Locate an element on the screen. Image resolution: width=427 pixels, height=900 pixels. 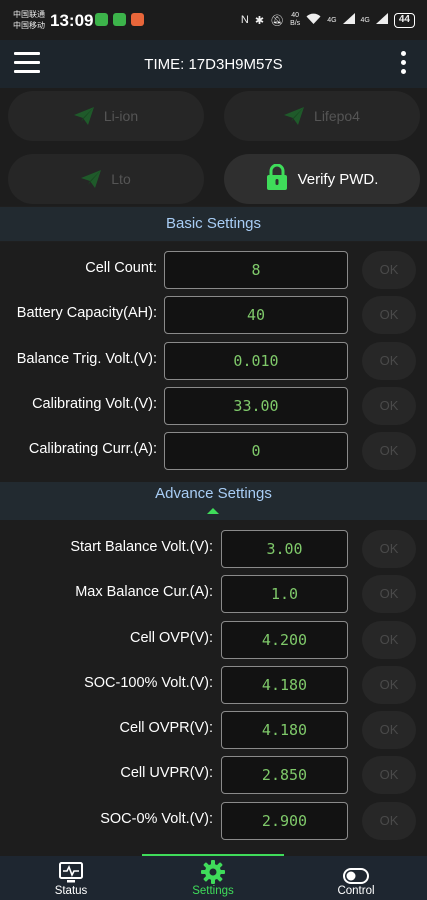
app-bar: TIME: 17D3H9M57S is located at coordinates (213, 64).